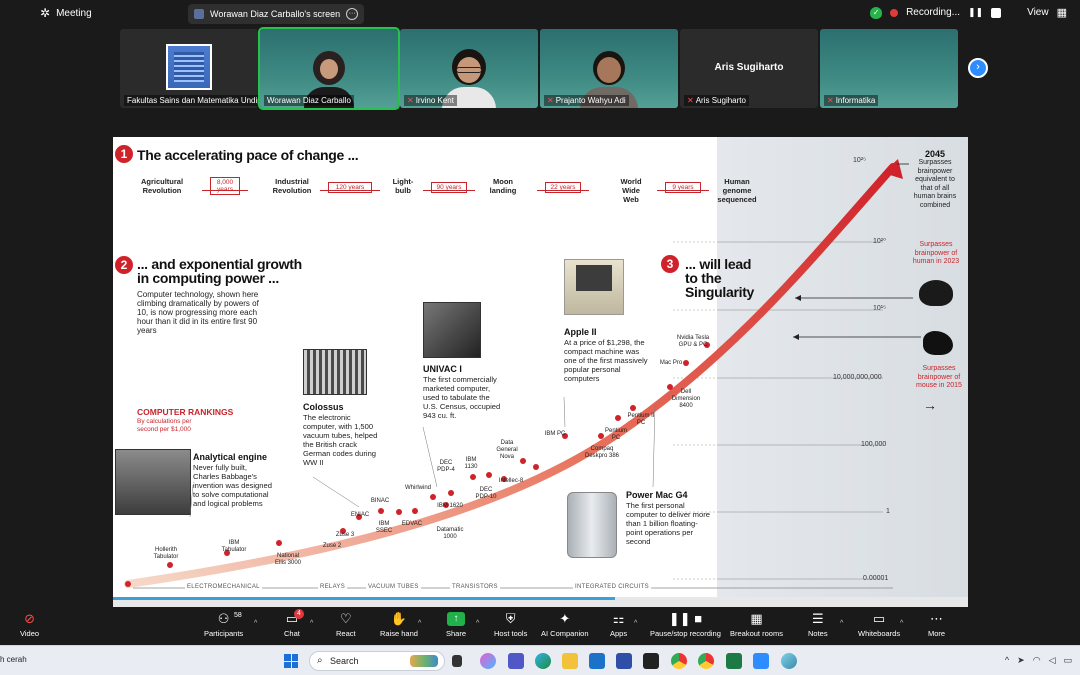  I want to click on apps-icon: ⚏, so click(618, 618).